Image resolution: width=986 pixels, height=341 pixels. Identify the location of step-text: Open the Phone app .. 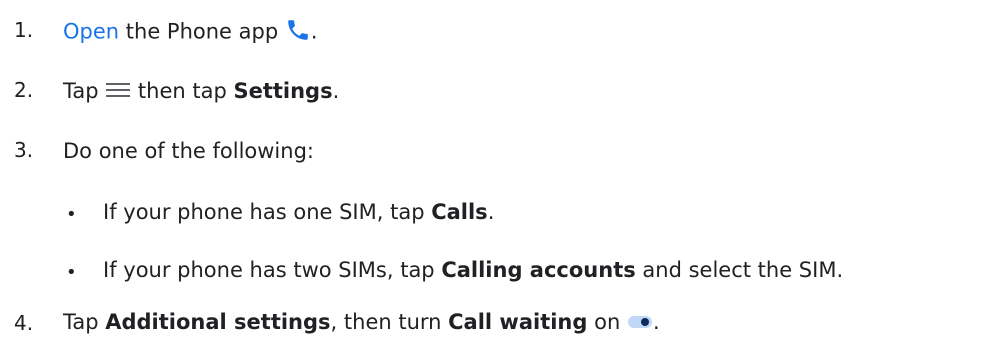
(190, 32).